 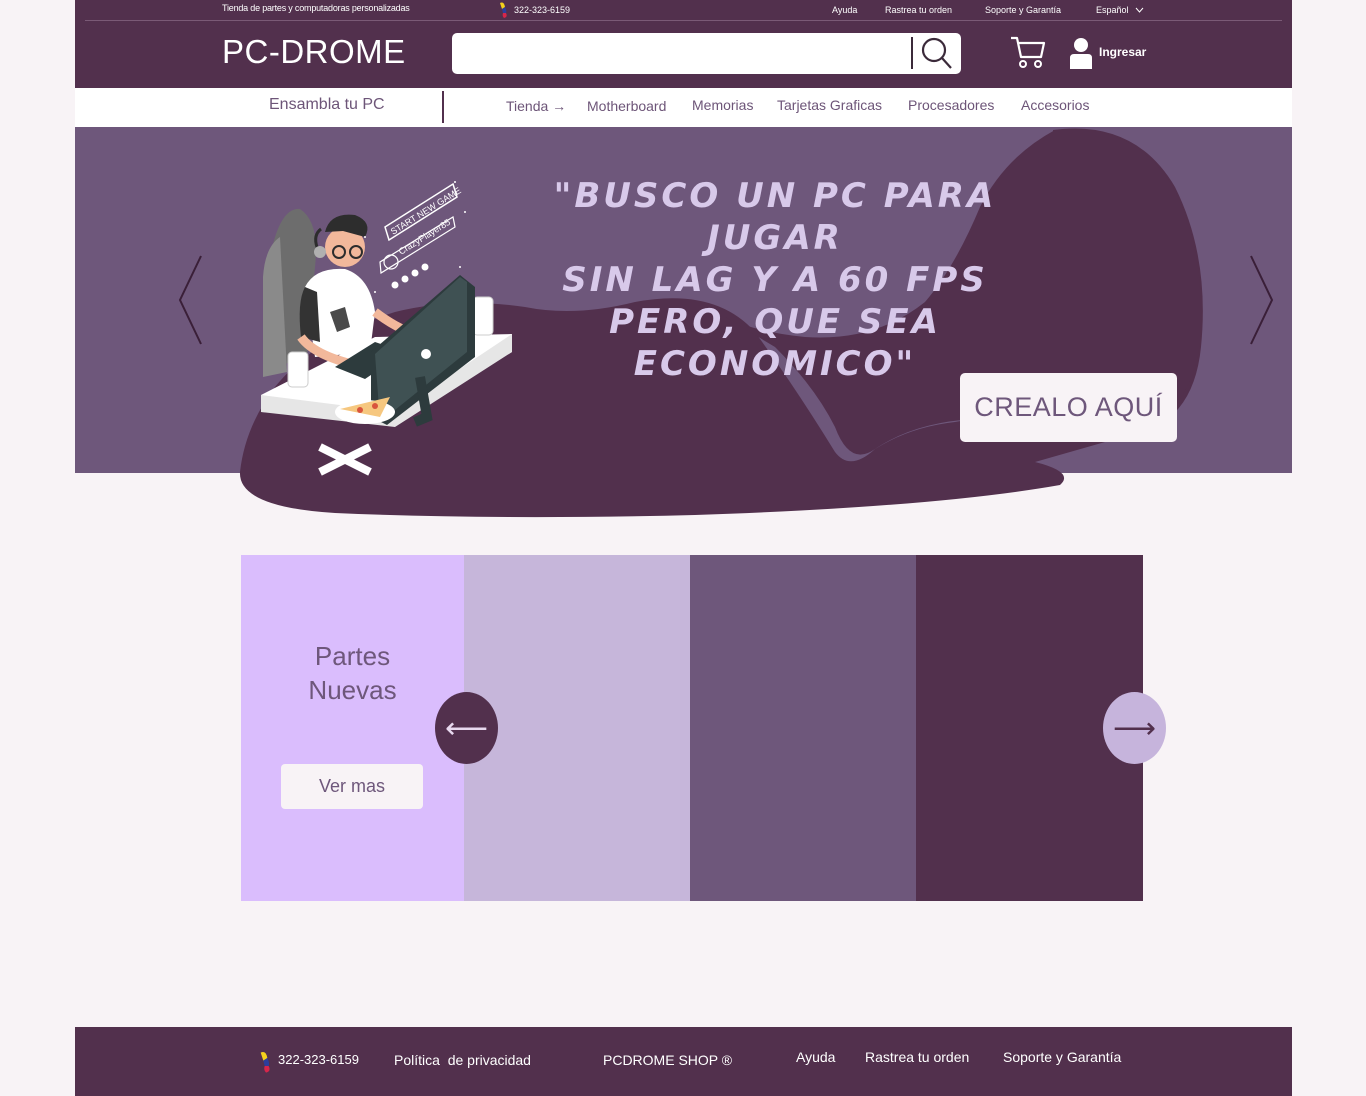 I want to click on search-bar, so click(x=706, y=53).